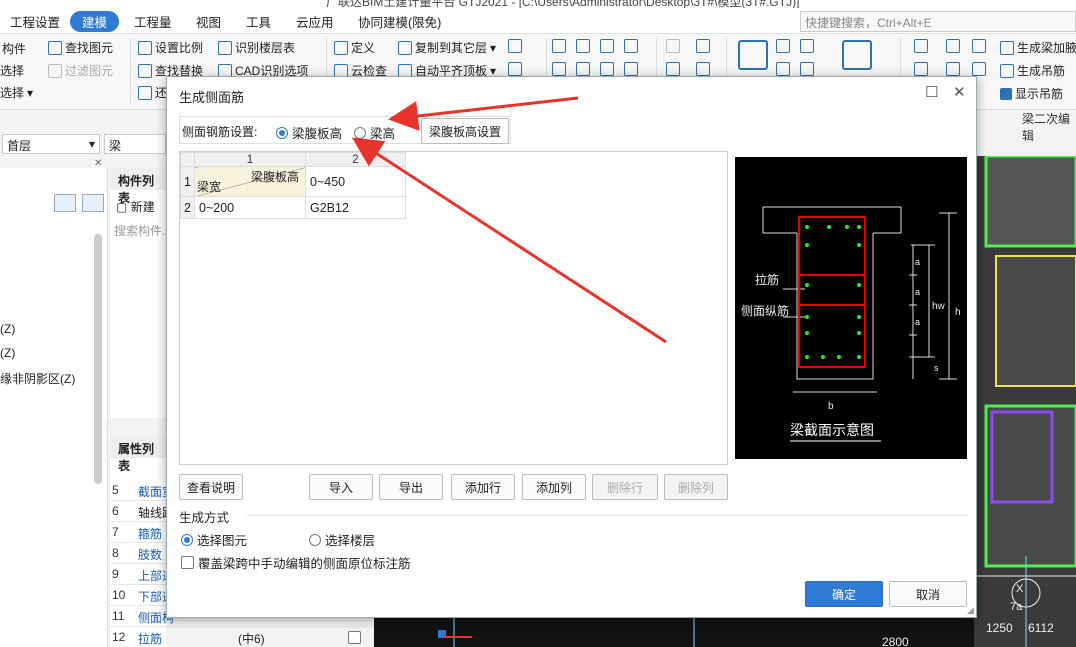  Describe the element at coordinates (1032, 70) in the screenshot. I see `generate-hanger-button: 生成吊筋` at that location.